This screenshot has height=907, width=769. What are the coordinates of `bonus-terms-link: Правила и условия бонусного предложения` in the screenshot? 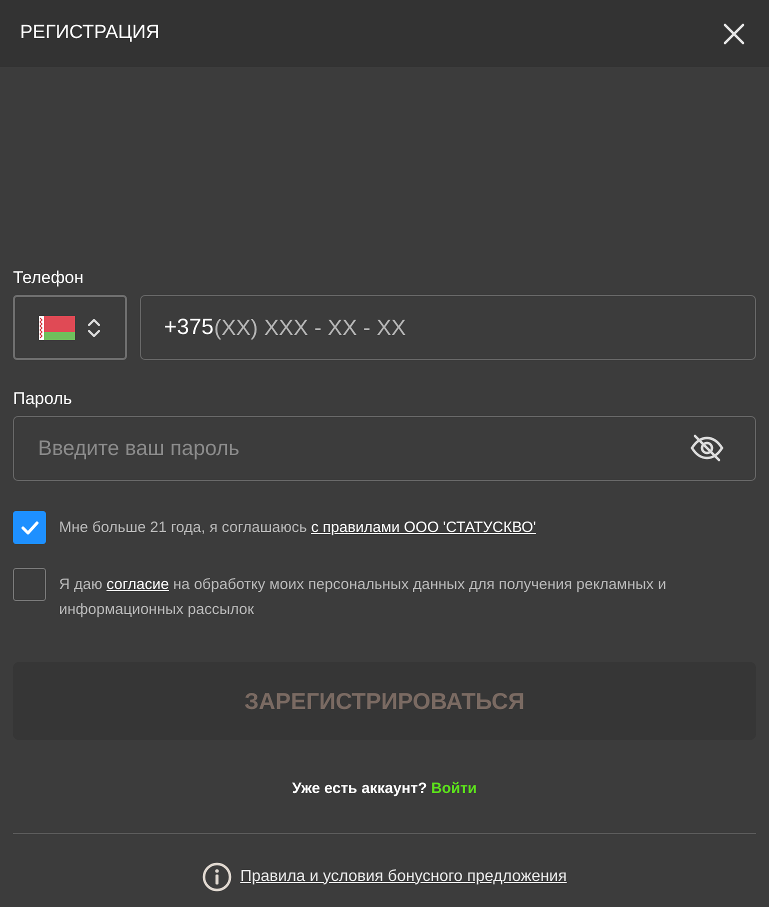 It's located at (403, 876).